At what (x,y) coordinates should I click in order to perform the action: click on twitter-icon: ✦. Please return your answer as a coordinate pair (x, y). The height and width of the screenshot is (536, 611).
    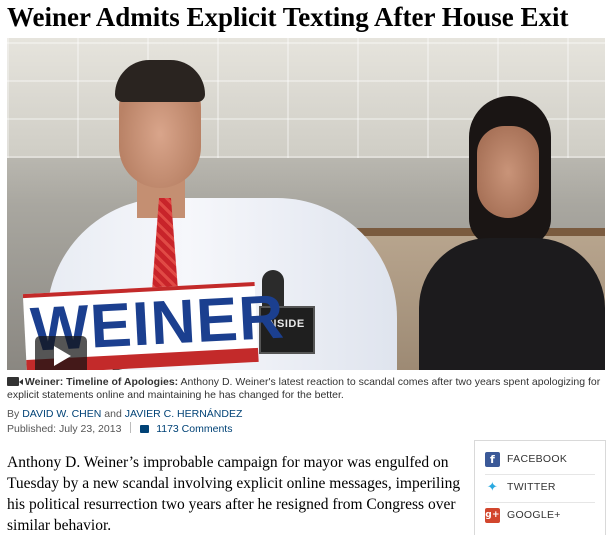
    Looking at the image, I should click on (492, 487).